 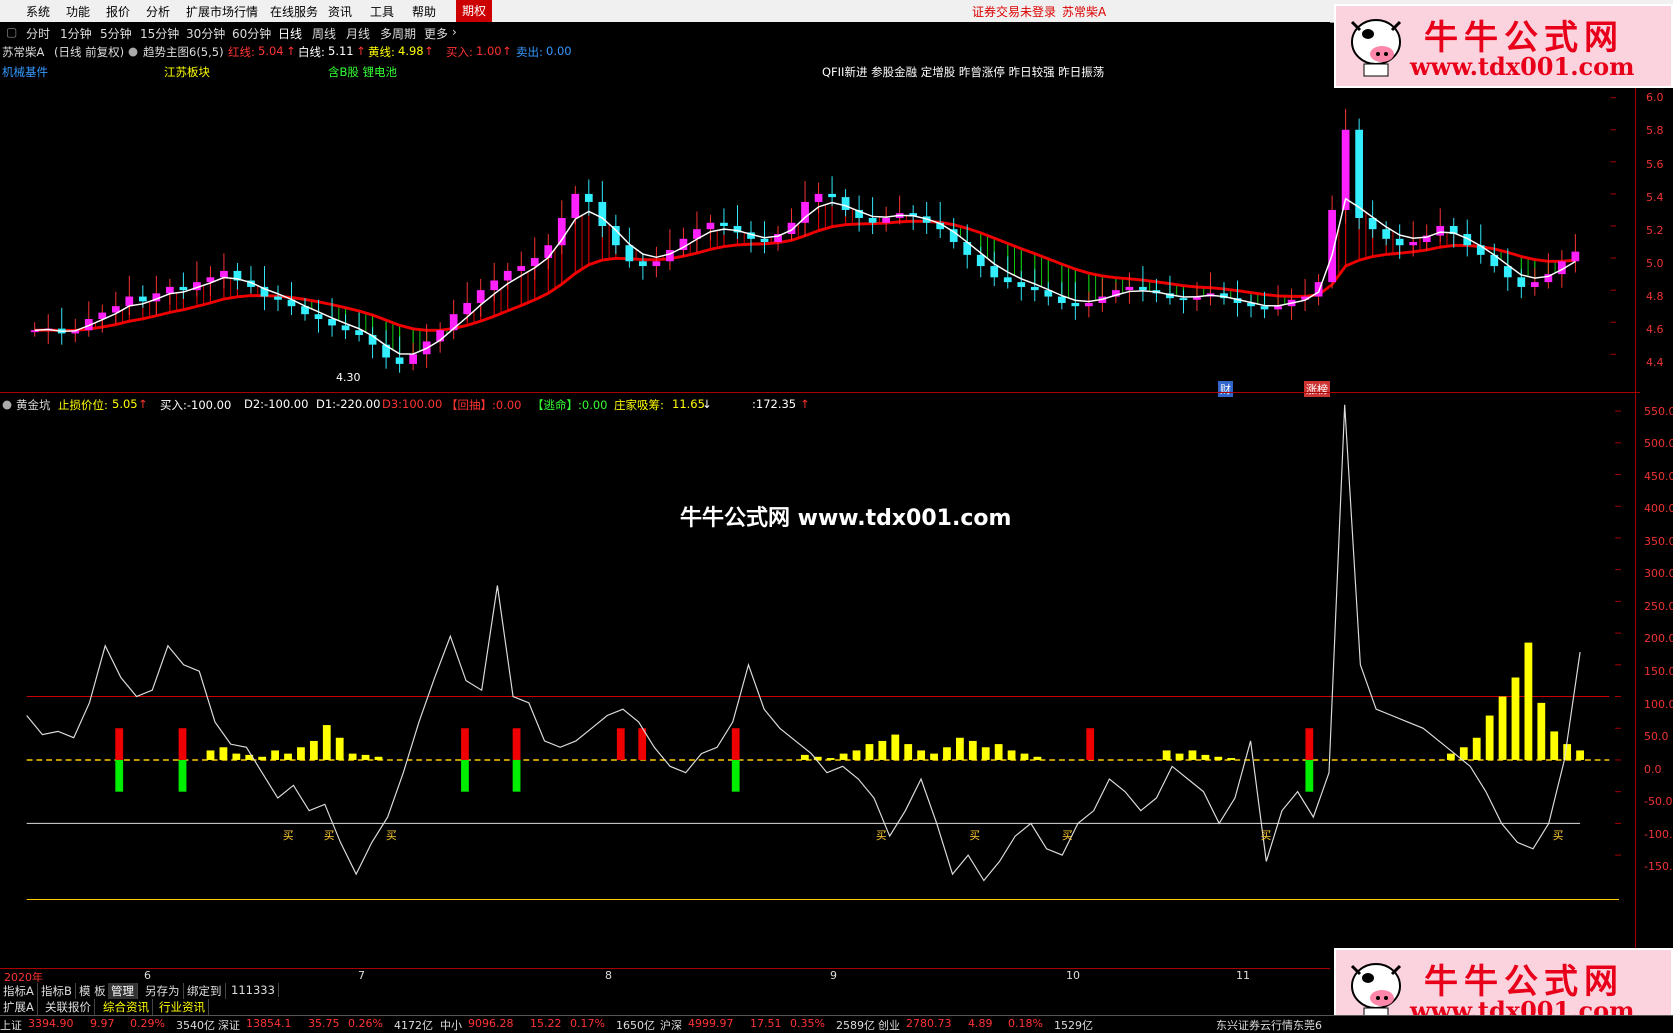 What do you see at coordinates (1655, 330) in the screenshot?
I see `price-tick-label: 4.6` at bounding box center [1655, 330].